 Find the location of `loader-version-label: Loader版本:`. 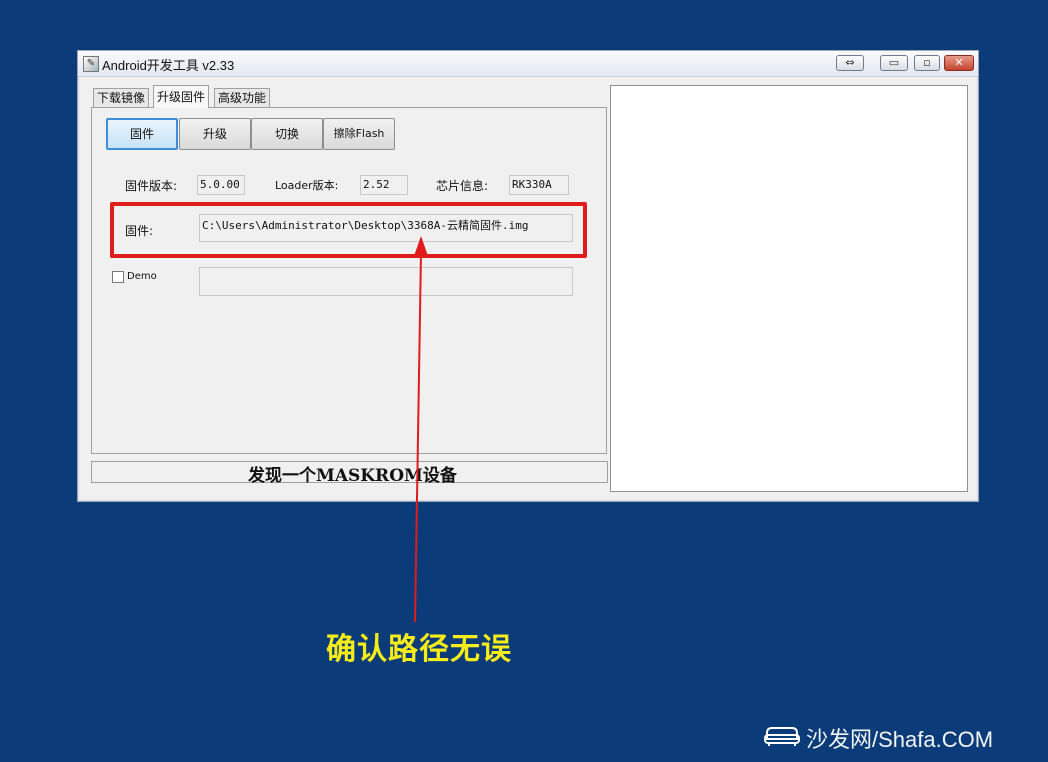

loader-version-label: Loader版本: is located at coordinates (307, 185).